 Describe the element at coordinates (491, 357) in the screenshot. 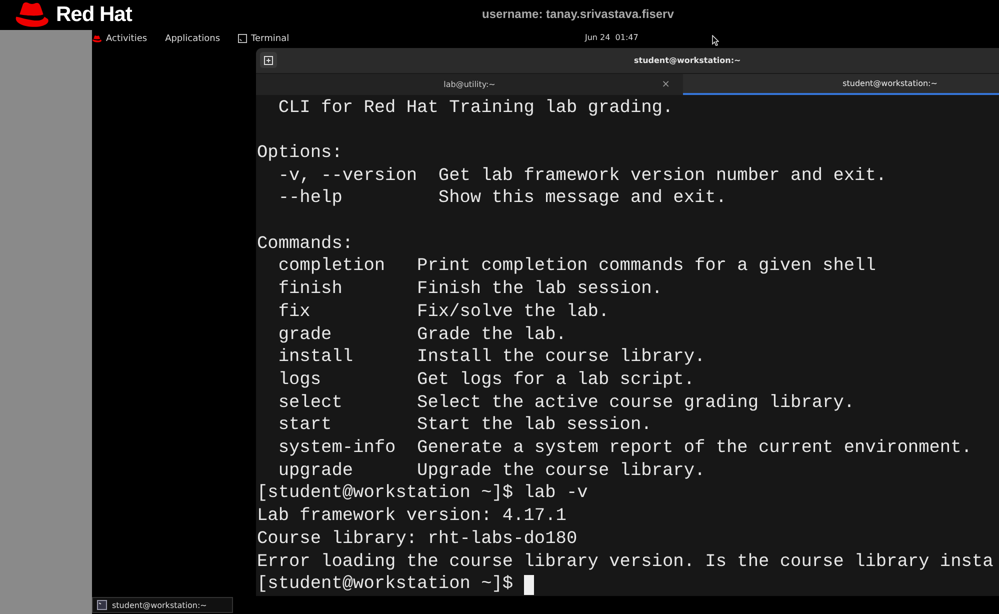

I see `terminal-line: install Install the course library.` at that location.